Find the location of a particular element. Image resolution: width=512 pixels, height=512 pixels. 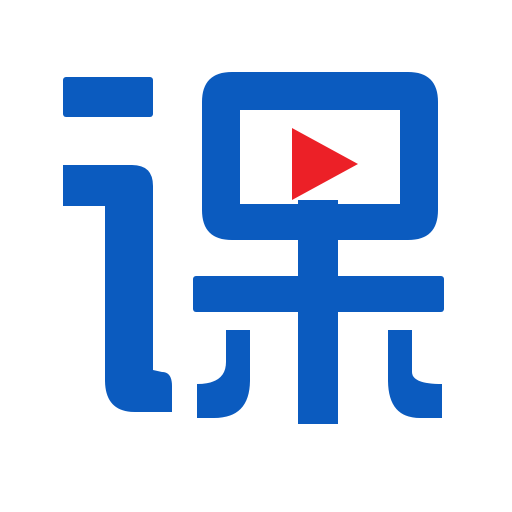

right-sweep-icon is located at coordinates (415, 374).